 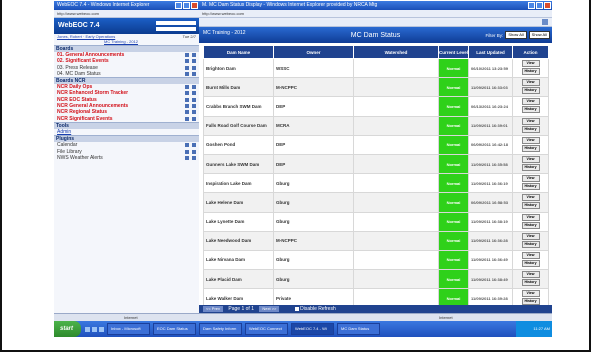 What do you see at coordinates (213, 308) in the screenshot?
I see `prev-page-button: << Prev` at bounding box center [213, 308].